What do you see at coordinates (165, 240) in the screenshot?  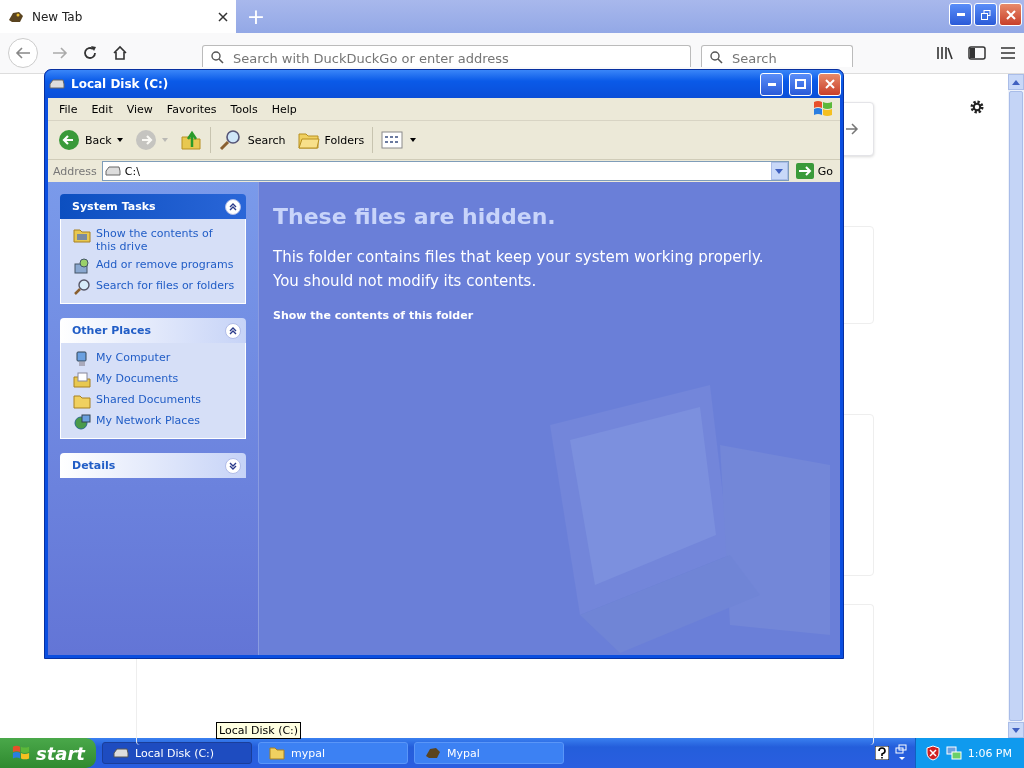 I see `task-link: Show the contents of this drive` at bounding box center [165, 240].